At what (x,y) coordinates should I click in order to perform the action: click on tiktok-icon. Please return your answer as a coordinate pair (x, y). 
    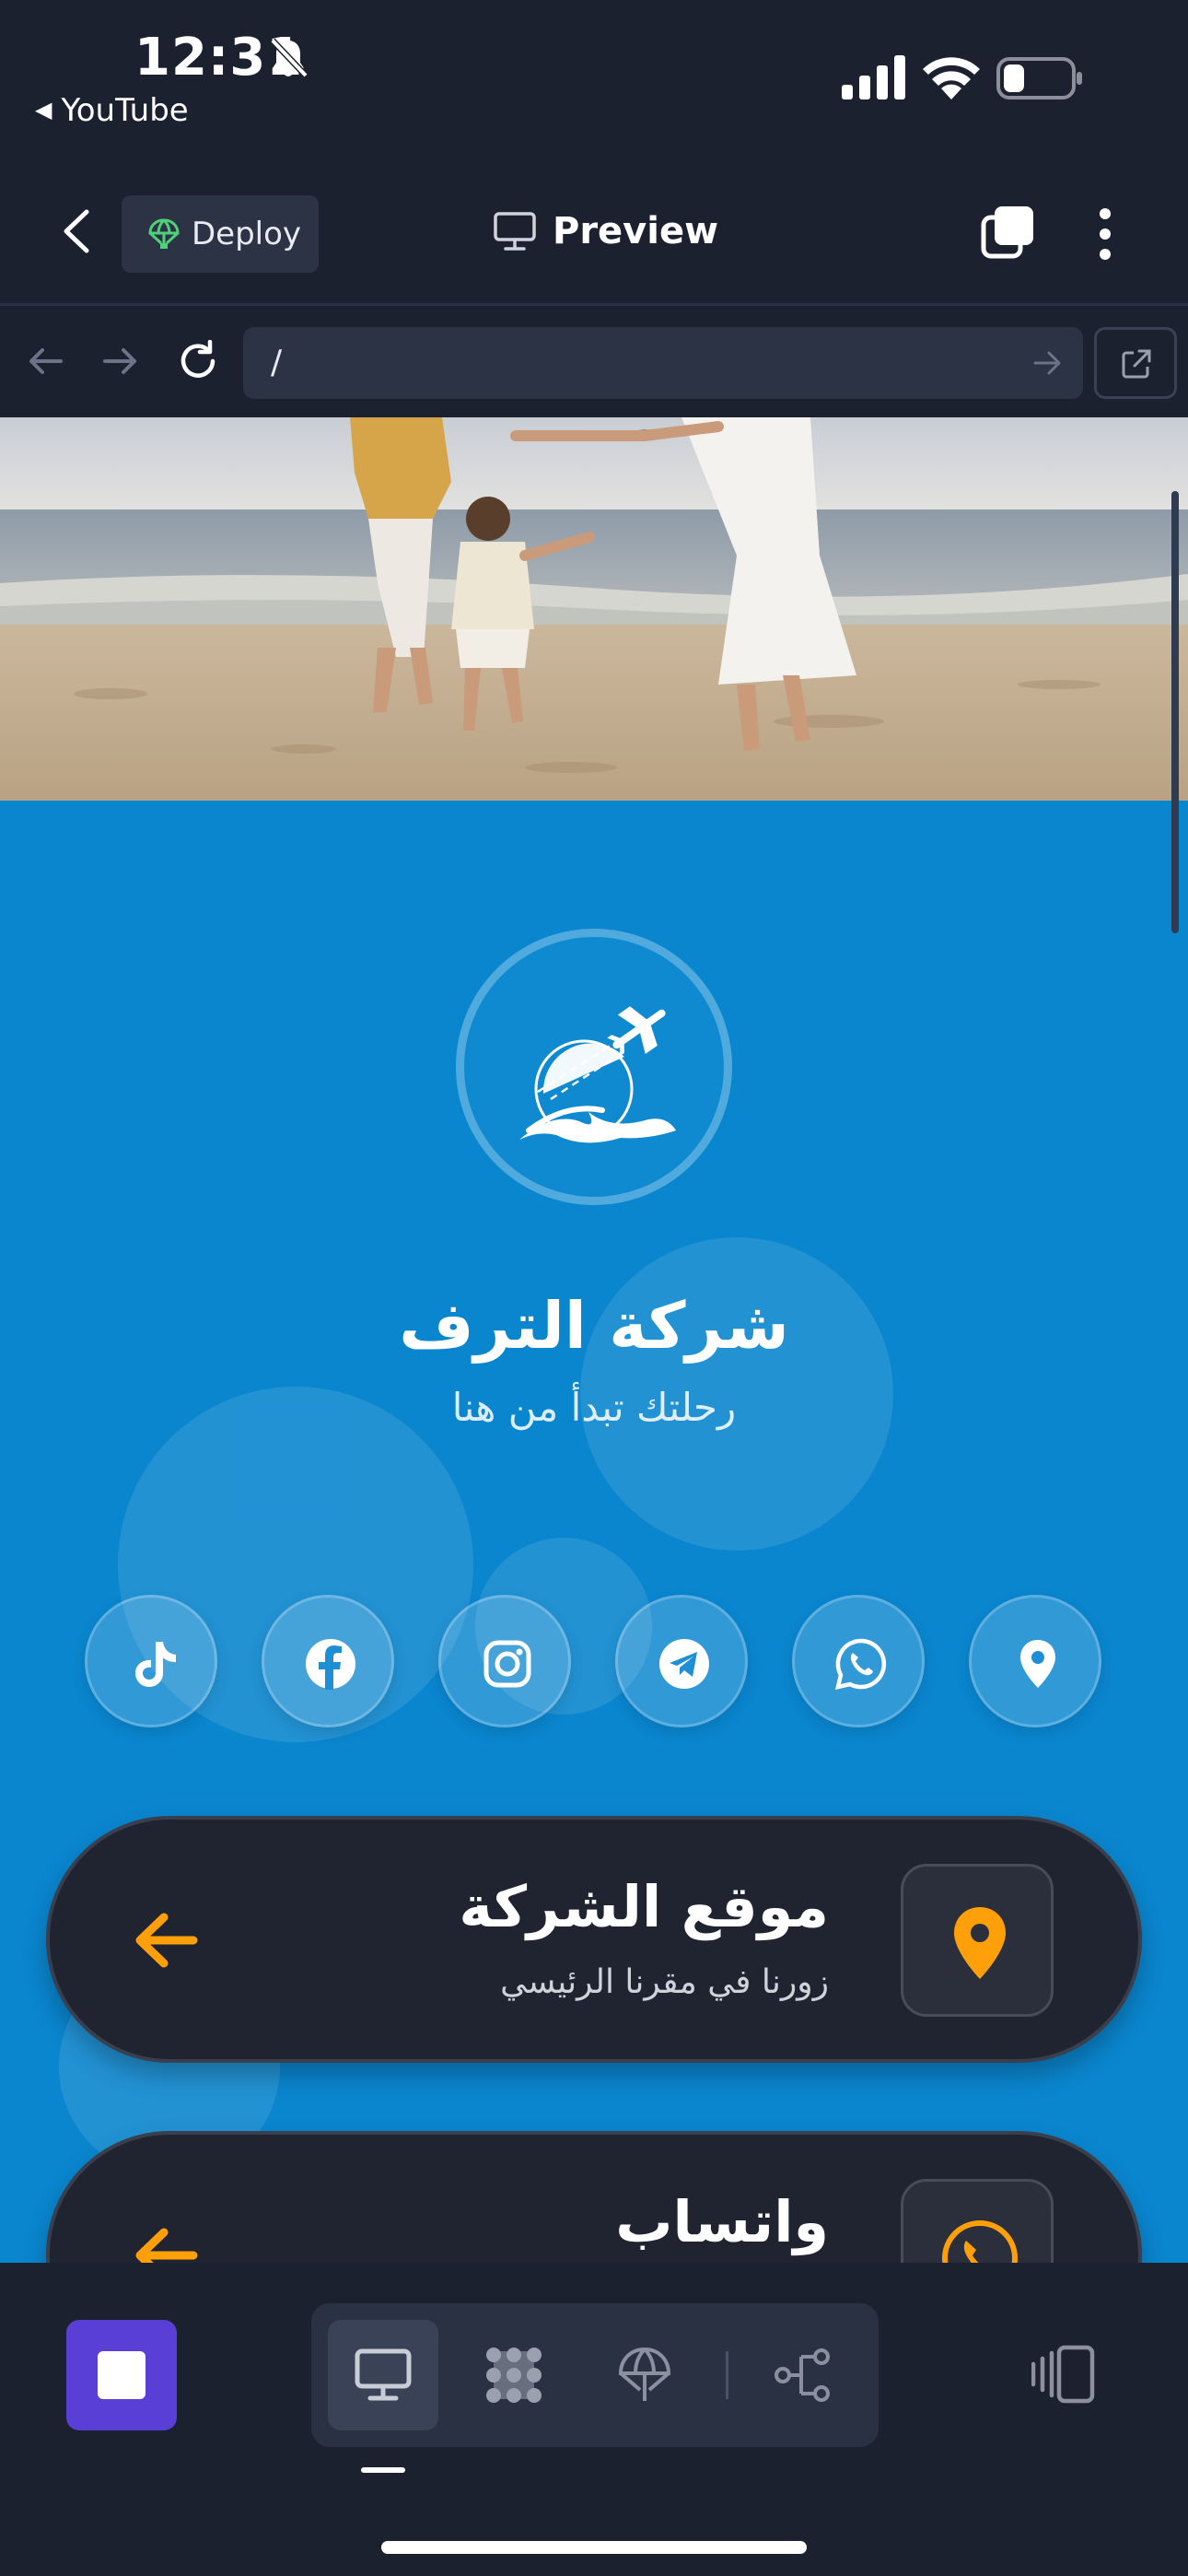
    Looking at the image, I should click on (155, 1664).